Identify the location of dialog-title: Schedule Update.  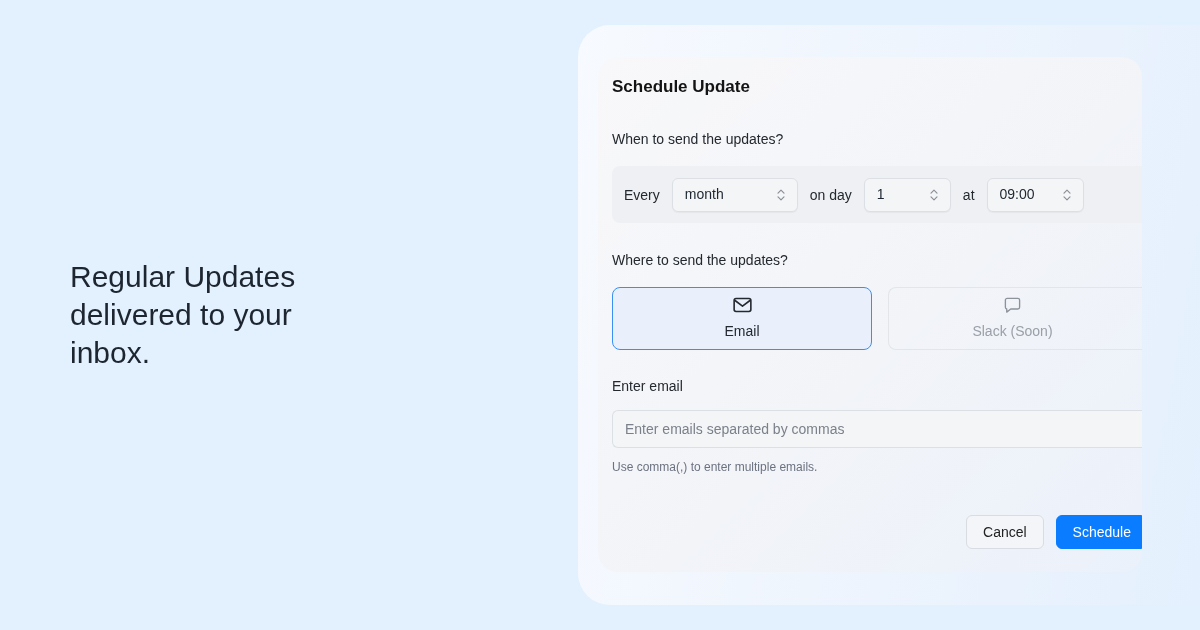
(681, 87).